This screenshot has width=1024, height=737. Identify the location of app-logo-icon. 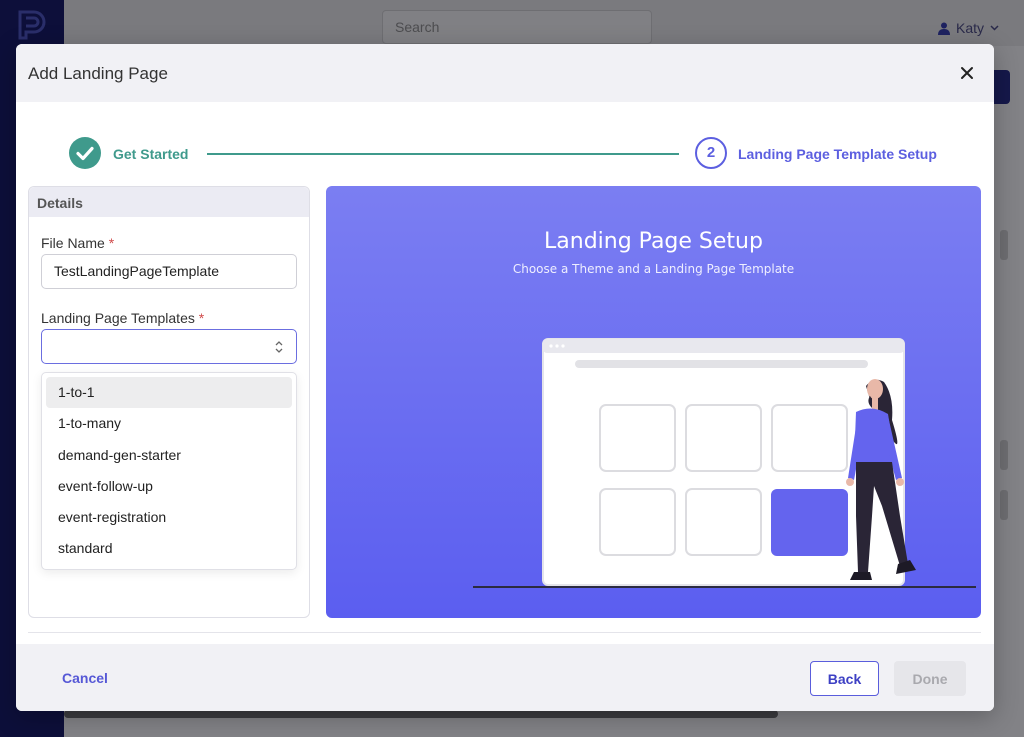
(32, 25).